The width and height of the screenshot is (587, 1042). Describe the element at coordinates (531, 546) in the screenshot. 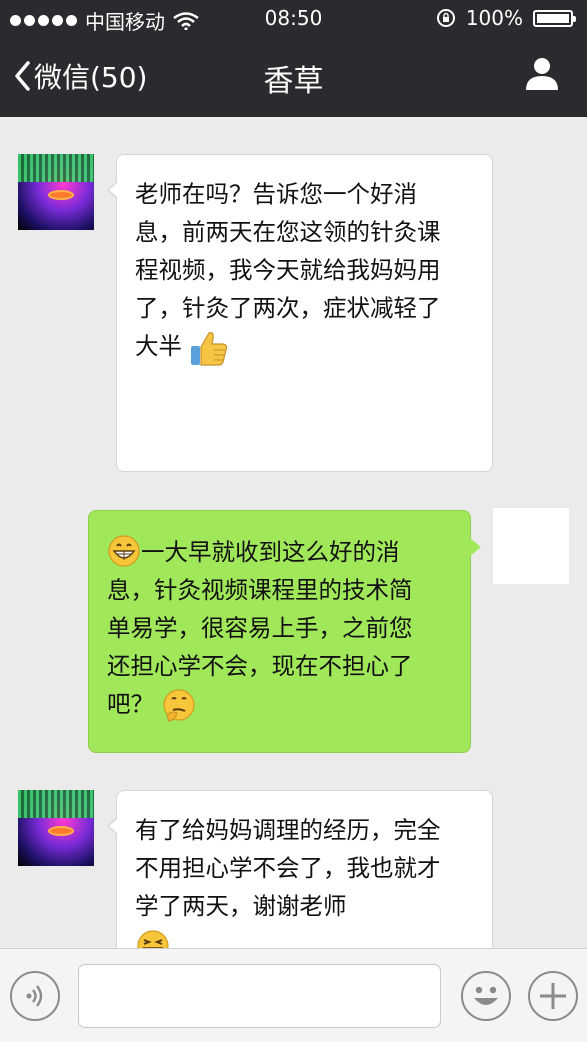

I see `my-avatar` at that location.